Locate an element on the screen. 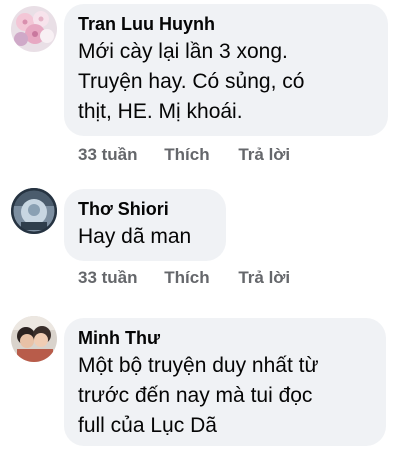 This screenshot has width=400, height=454. flower-avatar-image is located at coordinates (34, 29).